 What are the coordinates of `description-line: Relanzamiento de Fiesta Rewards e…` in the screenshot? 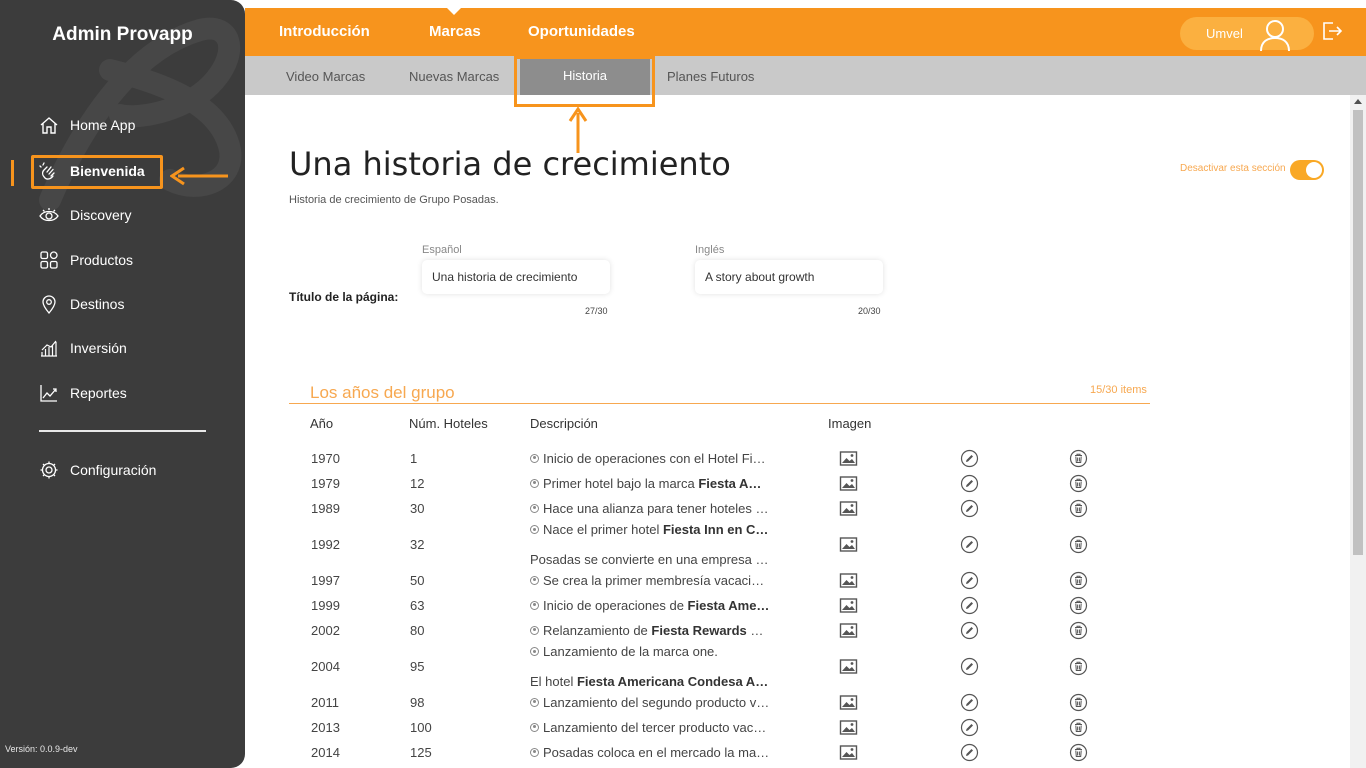 It's located at (650, 630).